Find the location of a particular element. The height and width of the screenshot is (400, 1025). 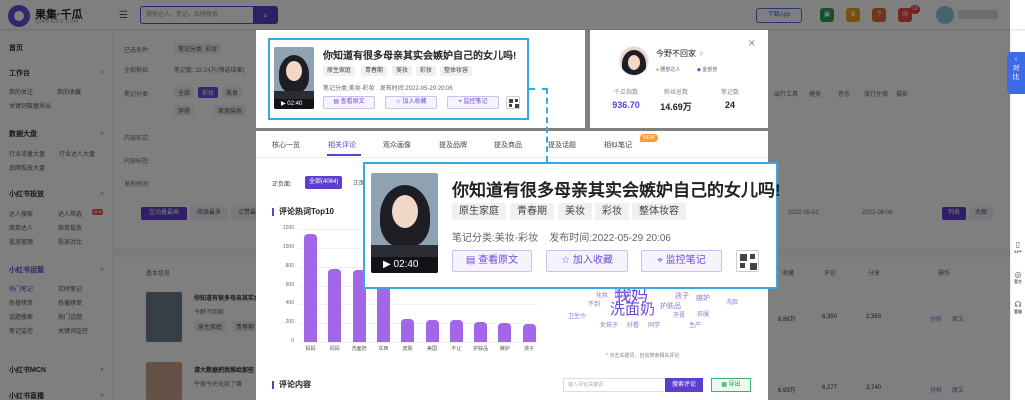

sentiment-filter-all: 全部(4064) is located at coordinates (324, 182).